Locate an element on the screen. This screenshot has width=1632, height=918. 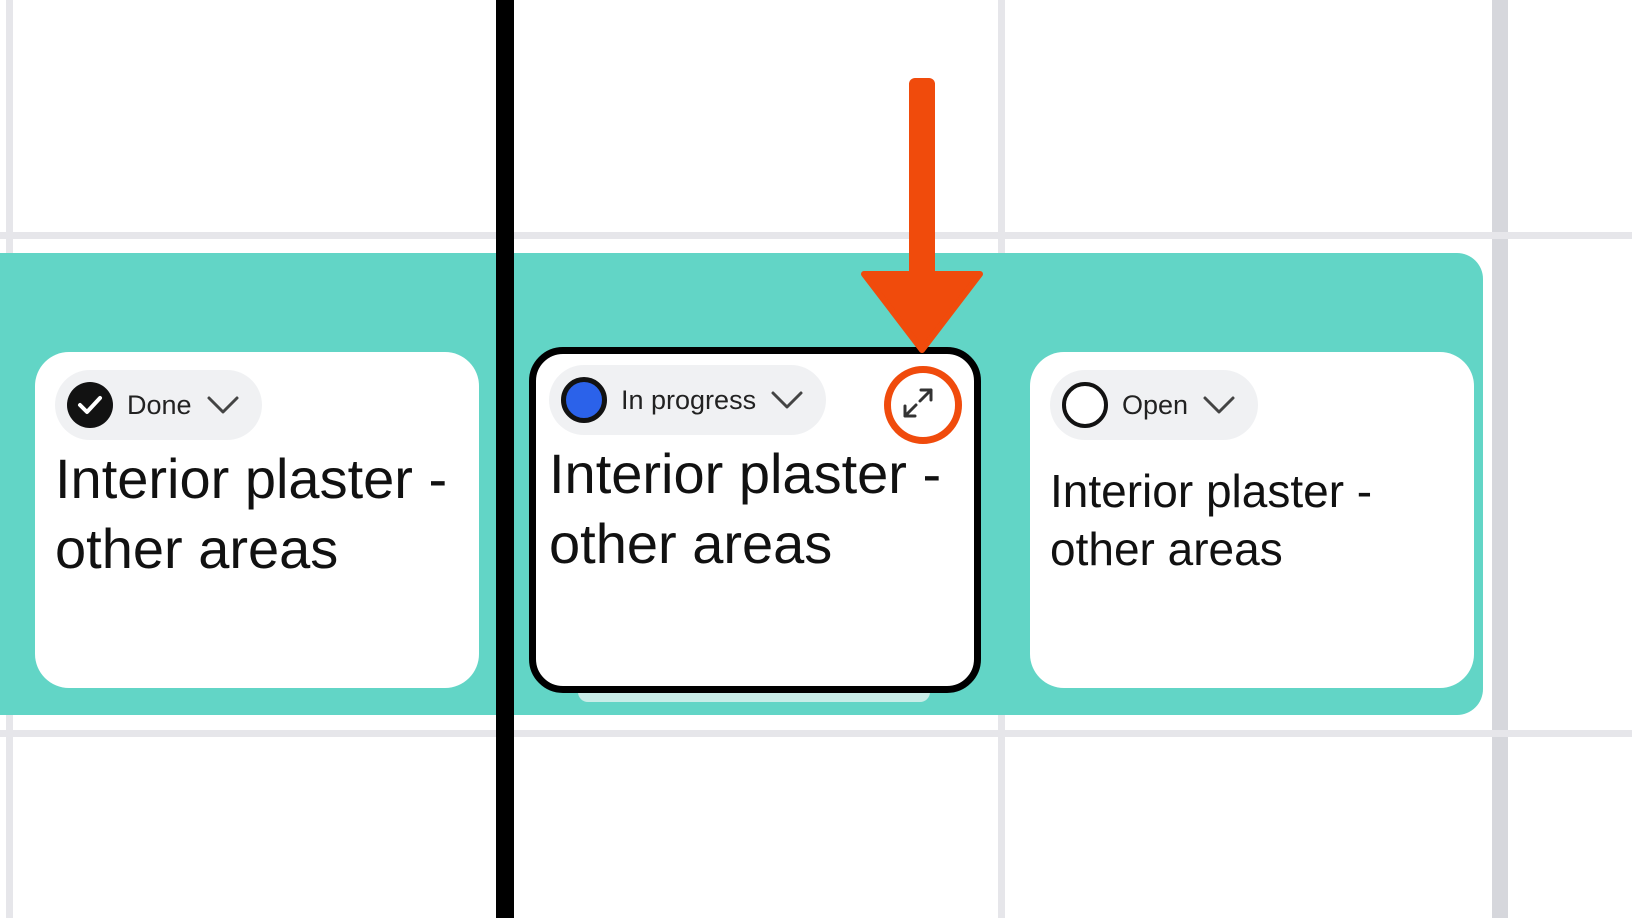
grid-line-vertical is located at coordinates (1500, 459).